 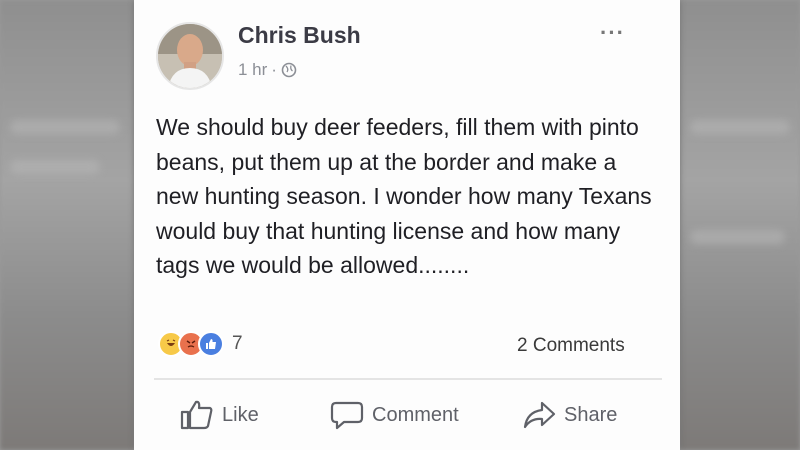 What do you see at coordinates (612, 33) in the screenshot?
I see `more-options-button: ···` at bounding box center [612, 33].